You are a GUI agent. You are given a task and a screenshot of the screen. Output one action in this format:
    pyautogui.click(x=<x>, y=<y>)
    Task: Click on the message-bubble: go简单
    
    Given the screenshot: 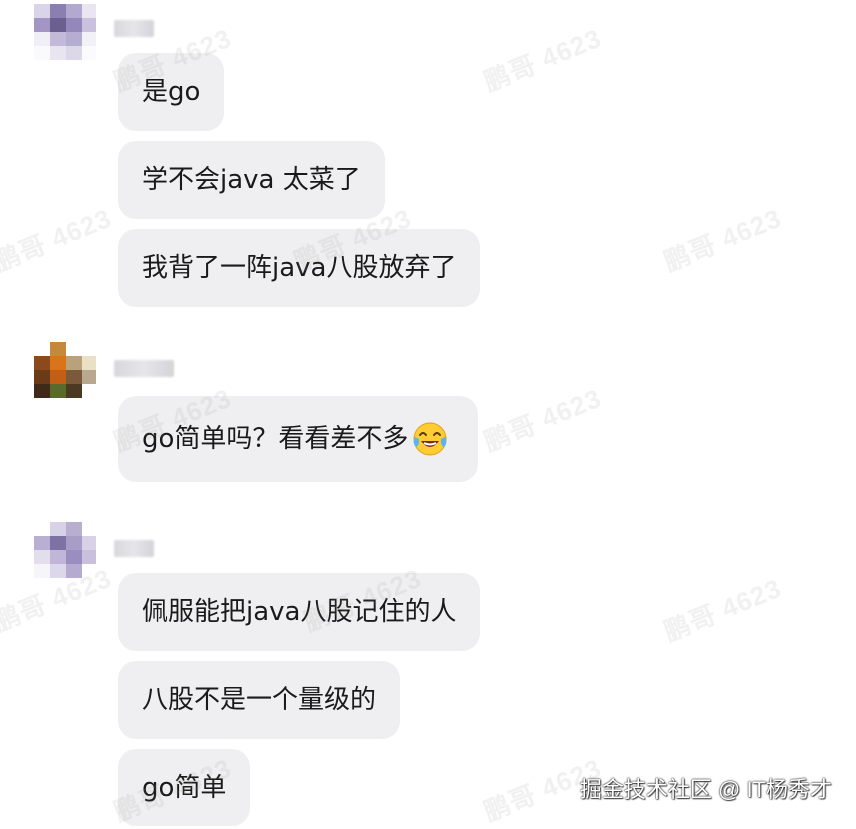 What is the action you would take?
    pyautogui.click(x=184, y=787)
    